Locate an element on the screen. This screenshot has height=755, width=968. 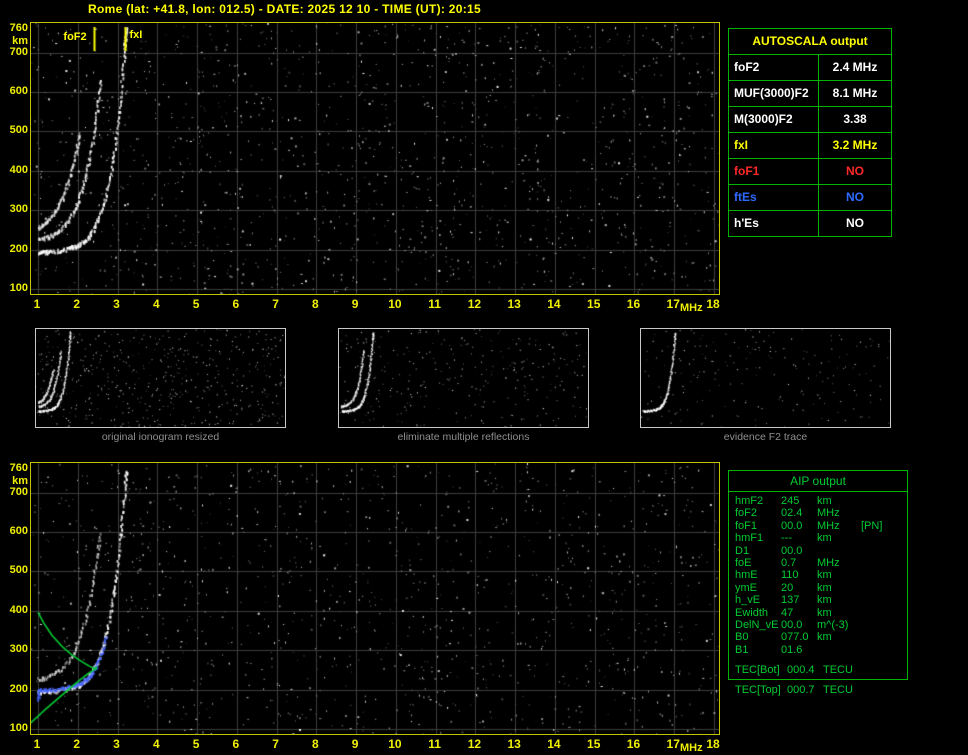
aip-param-value: 0.7 is located at coordinates (789, 562).